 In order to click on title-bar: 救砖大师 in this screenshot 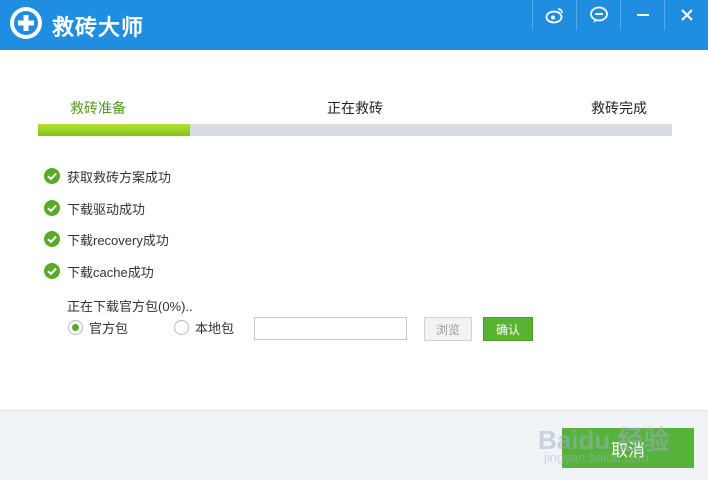, I will do `click(354, 25)`.